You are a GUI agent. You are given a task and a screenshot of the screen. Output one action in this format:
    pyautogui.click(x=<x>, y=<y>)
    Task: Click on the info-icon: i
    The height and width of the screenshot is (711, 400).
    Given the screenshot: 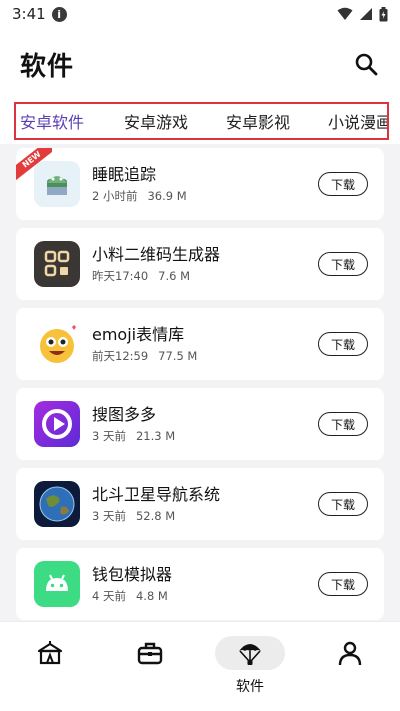 What is the action you would take?
    pyautogui.click(x=59, y=14)
    